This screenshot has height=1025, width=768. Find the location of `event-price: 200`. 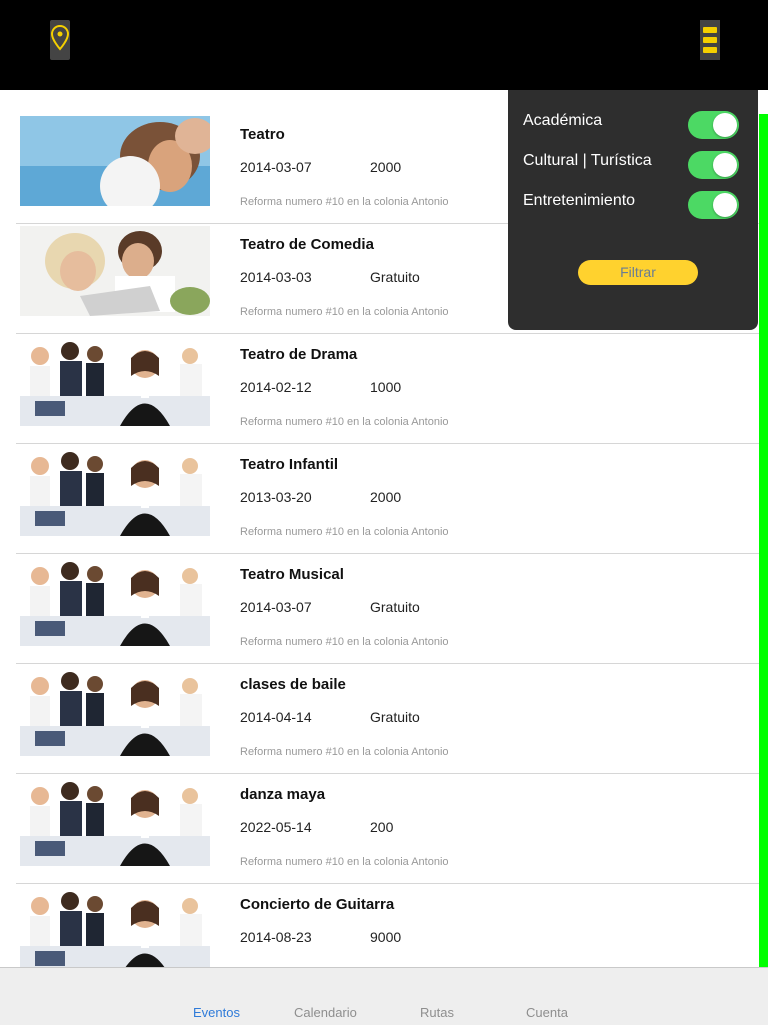

event-price: 200 is located at coordinates (382, 827).